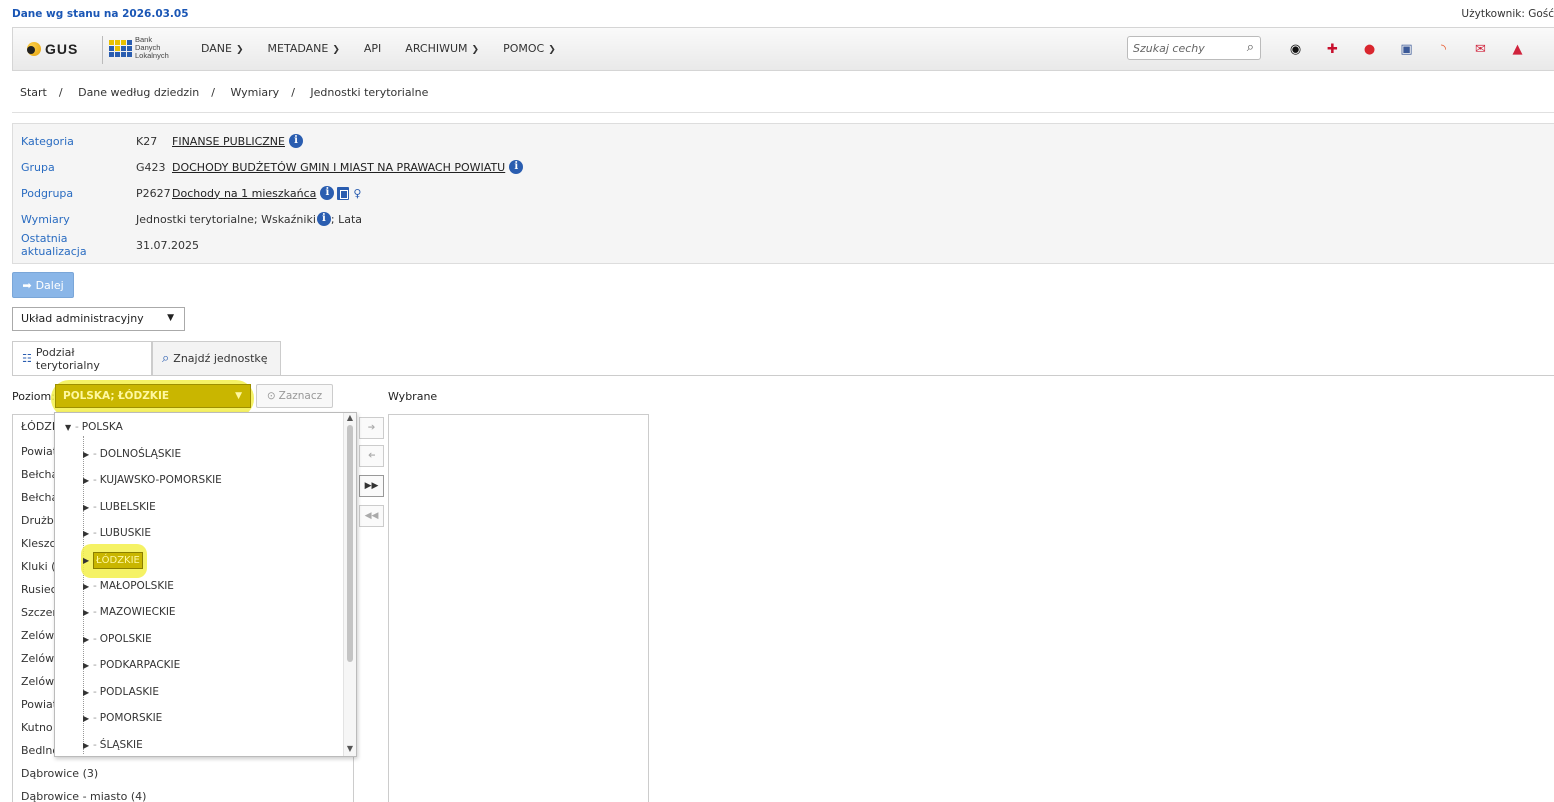  What do you see at coordinates (238, 396) in the screenshot?
I see `dropdown-arrow-icon: ▼` at bounding box center [238, 396].